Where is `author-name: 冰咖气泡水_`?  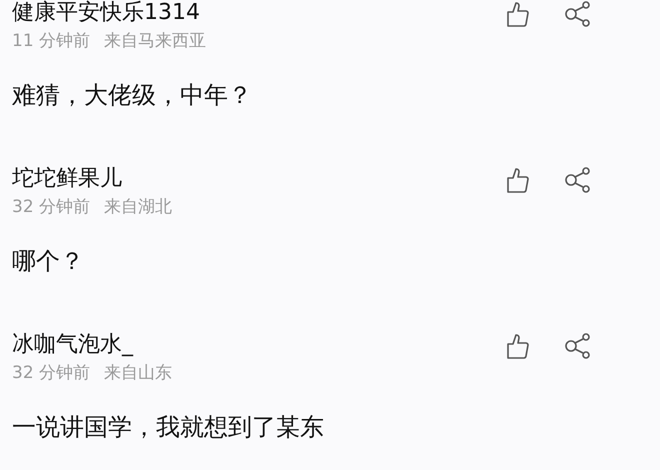 author-name: 冰咖气泡水_ is located at coordinates (72, 344).